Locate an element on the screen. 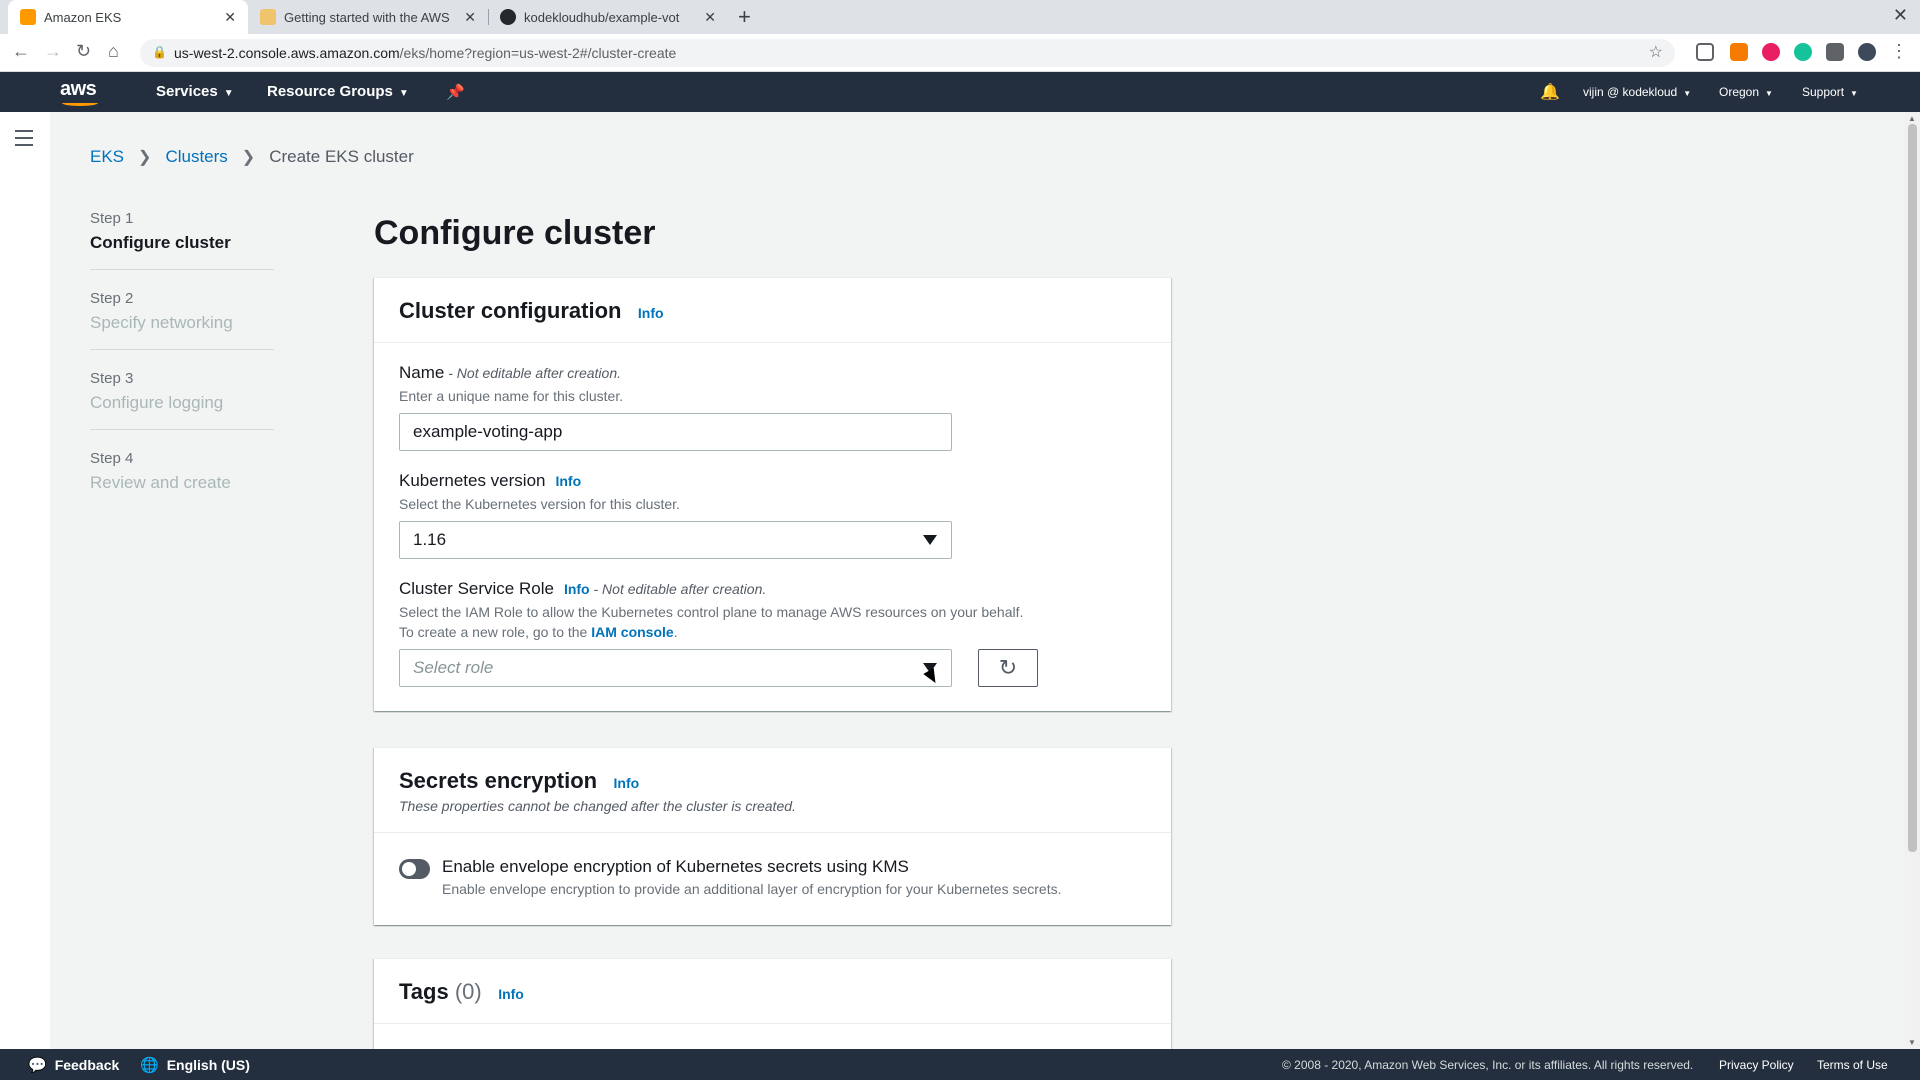 Image resolution: width=1920 pixels, height=1080 pixels. home-icon: ⌂ is located at coordinates (113, 51).